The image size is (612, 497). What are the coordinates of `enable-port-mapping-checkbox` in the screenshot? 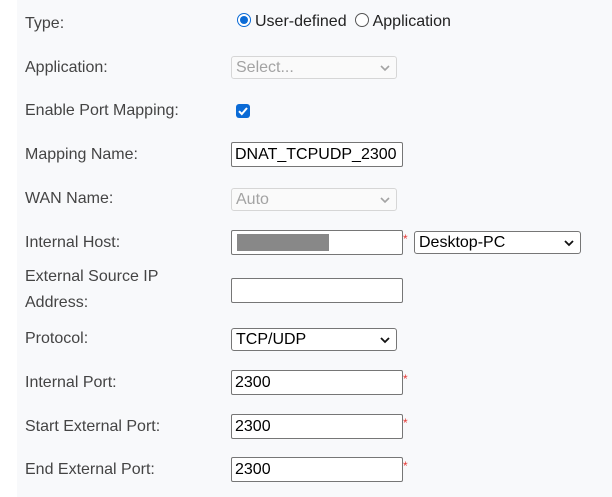 It's located at (243, 111).